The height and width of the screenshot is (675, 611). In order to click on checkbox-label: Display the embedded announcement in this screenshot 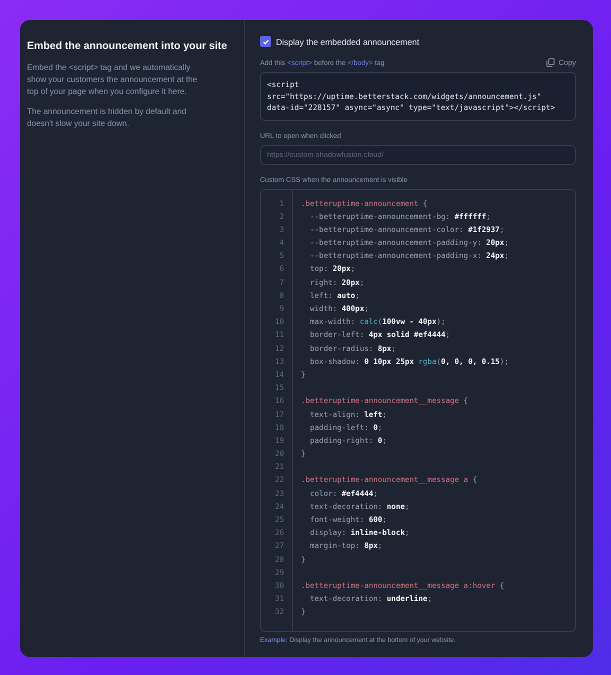, I will do `click(348, 41)`.